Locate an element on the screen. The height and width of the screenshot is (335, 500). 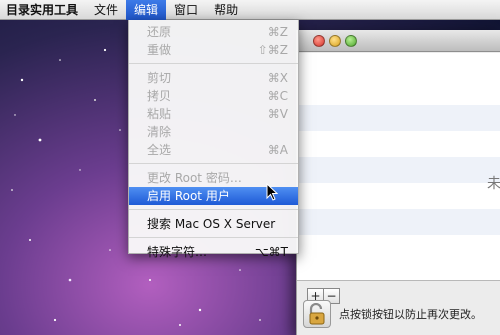
zoom-window-button is located at coordinates (351, 41).